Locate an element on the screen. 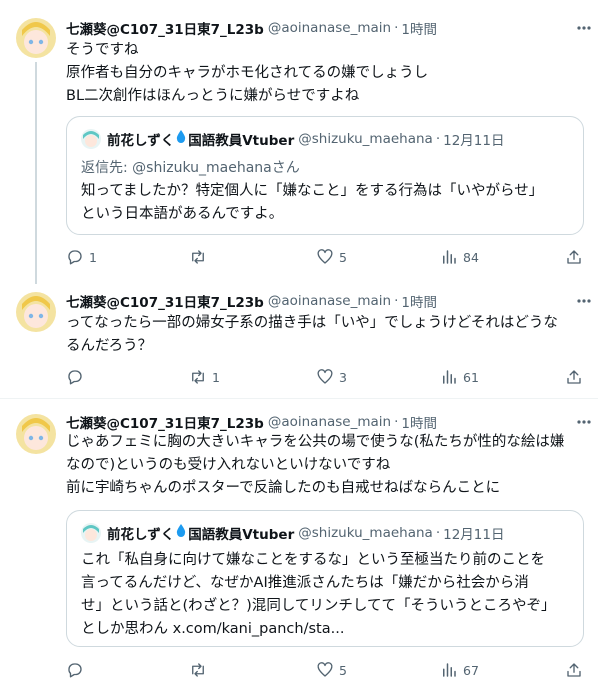 The height and width of the screenshot is (698, 598). like-count: 3 is located at coordinates (343, 377).